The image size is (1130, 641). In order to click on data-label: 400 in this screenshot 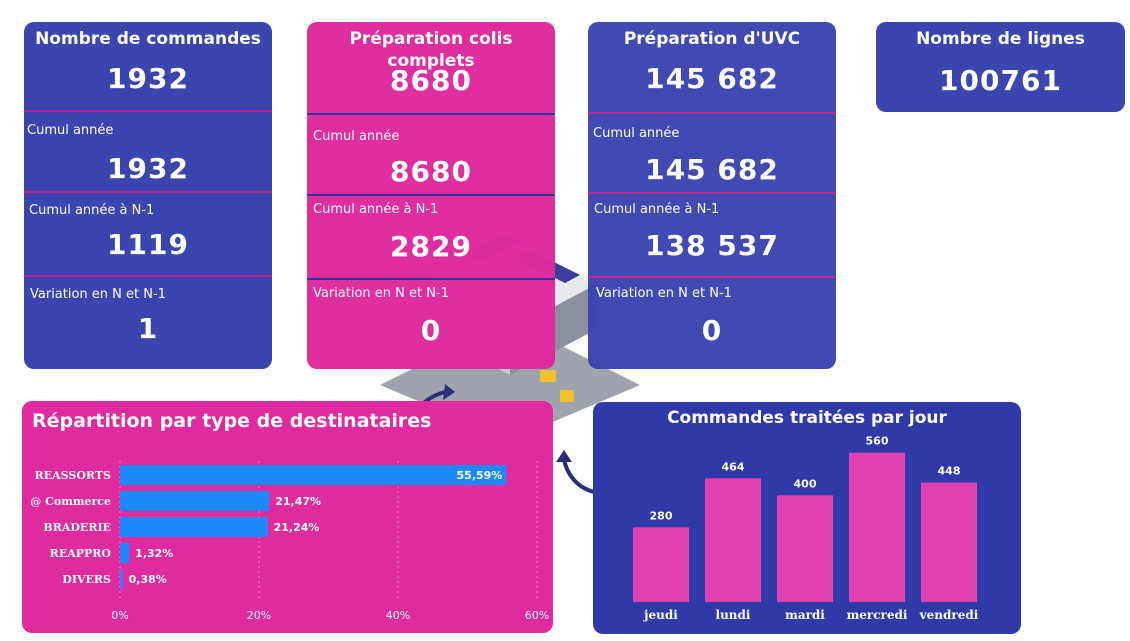, I will do `click(805, 483)`.